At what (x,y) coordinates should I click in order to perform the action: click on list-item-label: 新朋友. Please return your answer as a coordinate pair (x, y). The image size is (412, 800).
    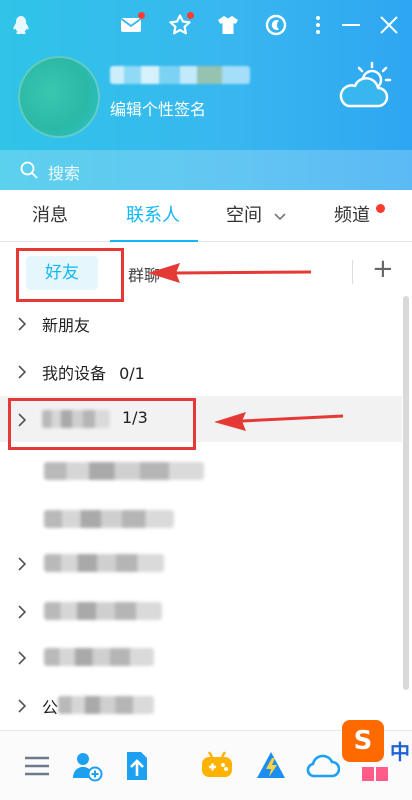
    Looking at the image, I should click on (66, 325).